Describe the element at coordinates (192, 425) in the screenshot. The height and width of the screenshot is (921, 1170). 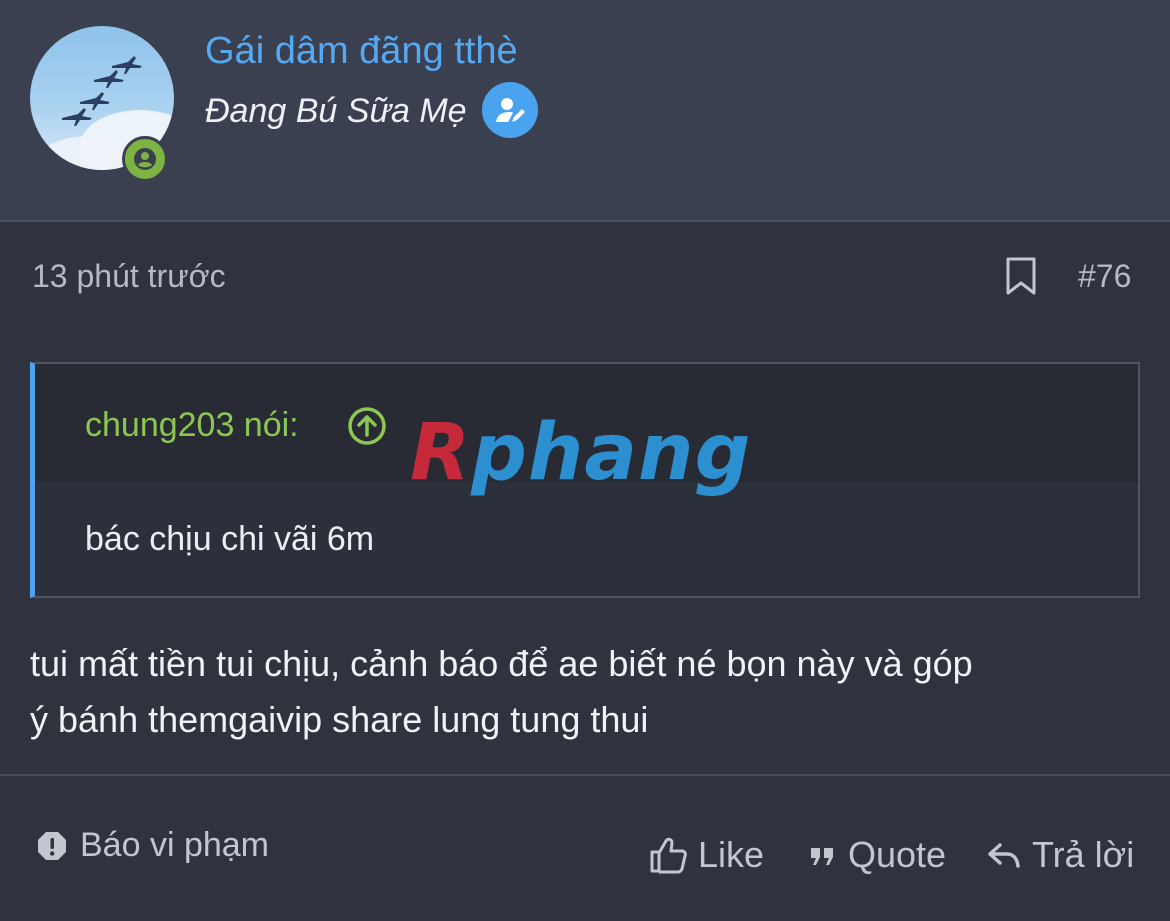
I see `quote-author: chung203 nói:` at that location.